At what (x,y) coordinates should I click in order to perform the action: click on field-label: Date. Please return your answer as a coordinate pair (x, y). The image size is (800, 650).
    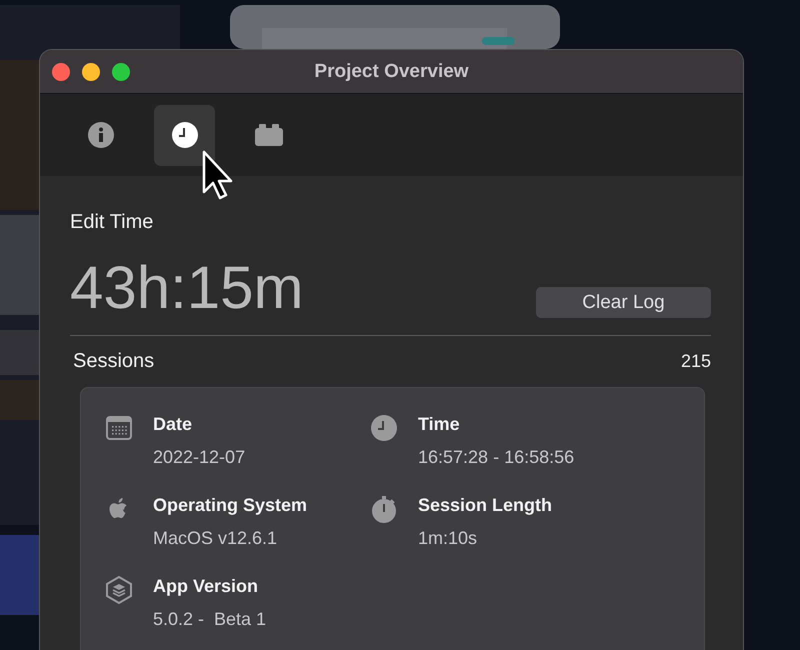
    Looking at the image, I should click on (173, 424).